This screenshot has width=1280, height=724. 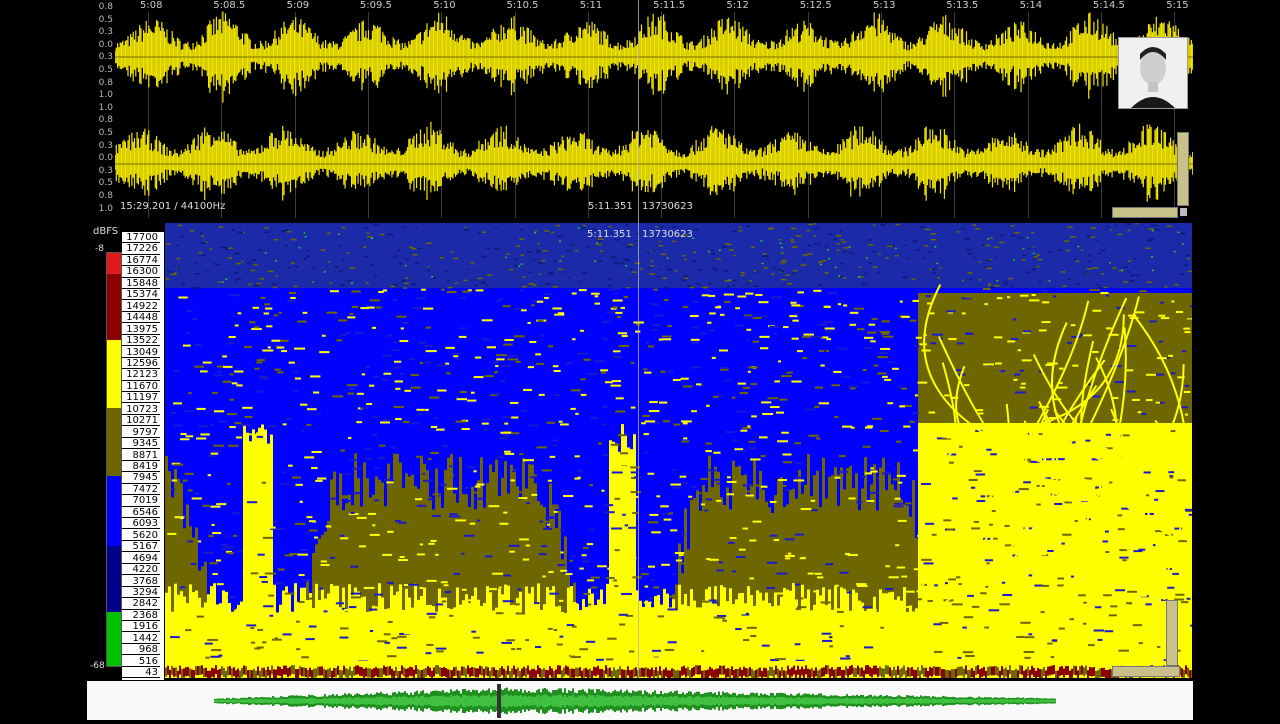 I want to click on waveform-trace, so click(x=654, y=162).